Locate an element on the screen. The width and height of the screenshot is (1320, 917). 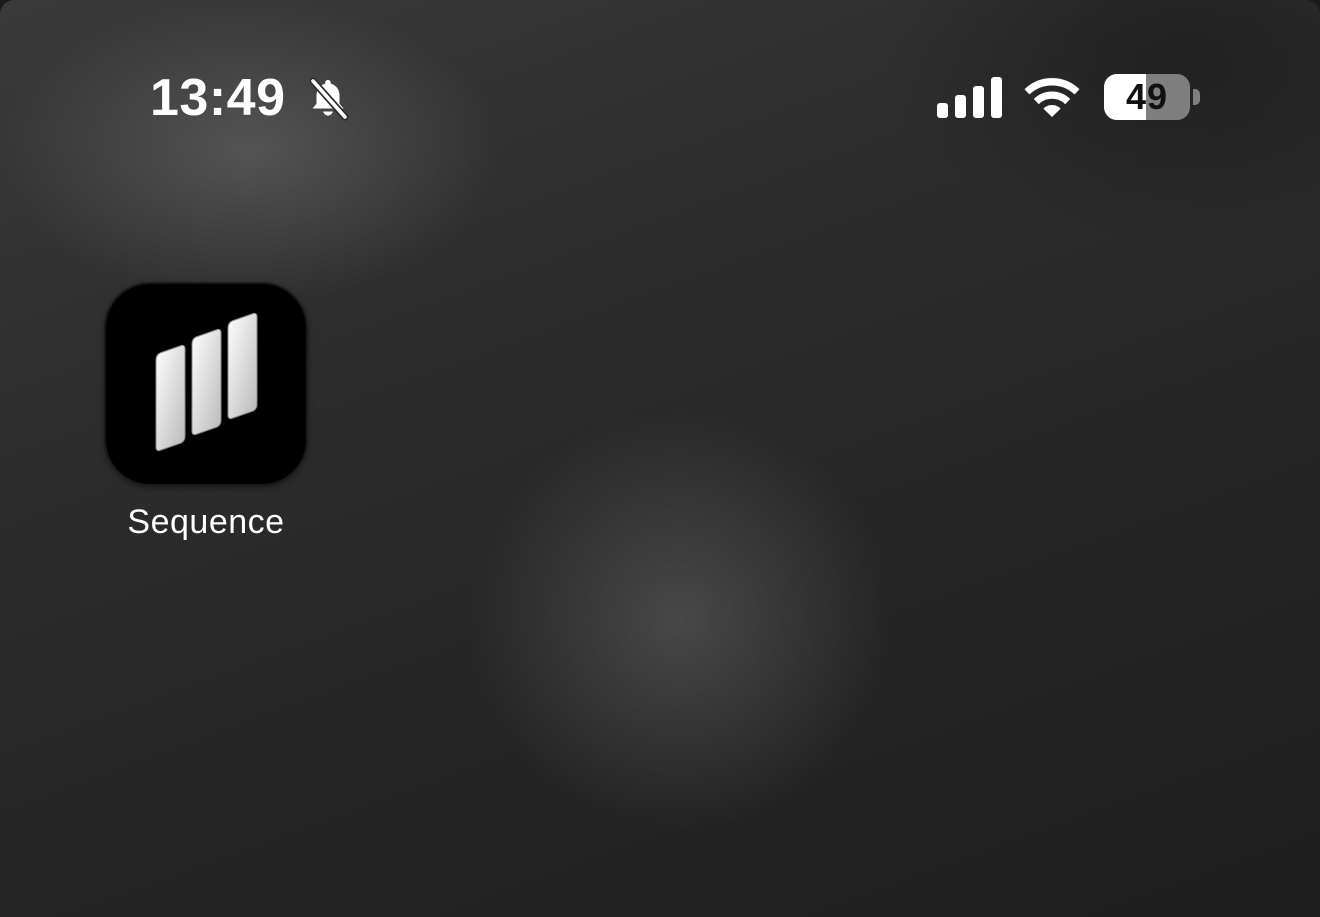
sequence-logo-icon is located at coordinates (206, 382).